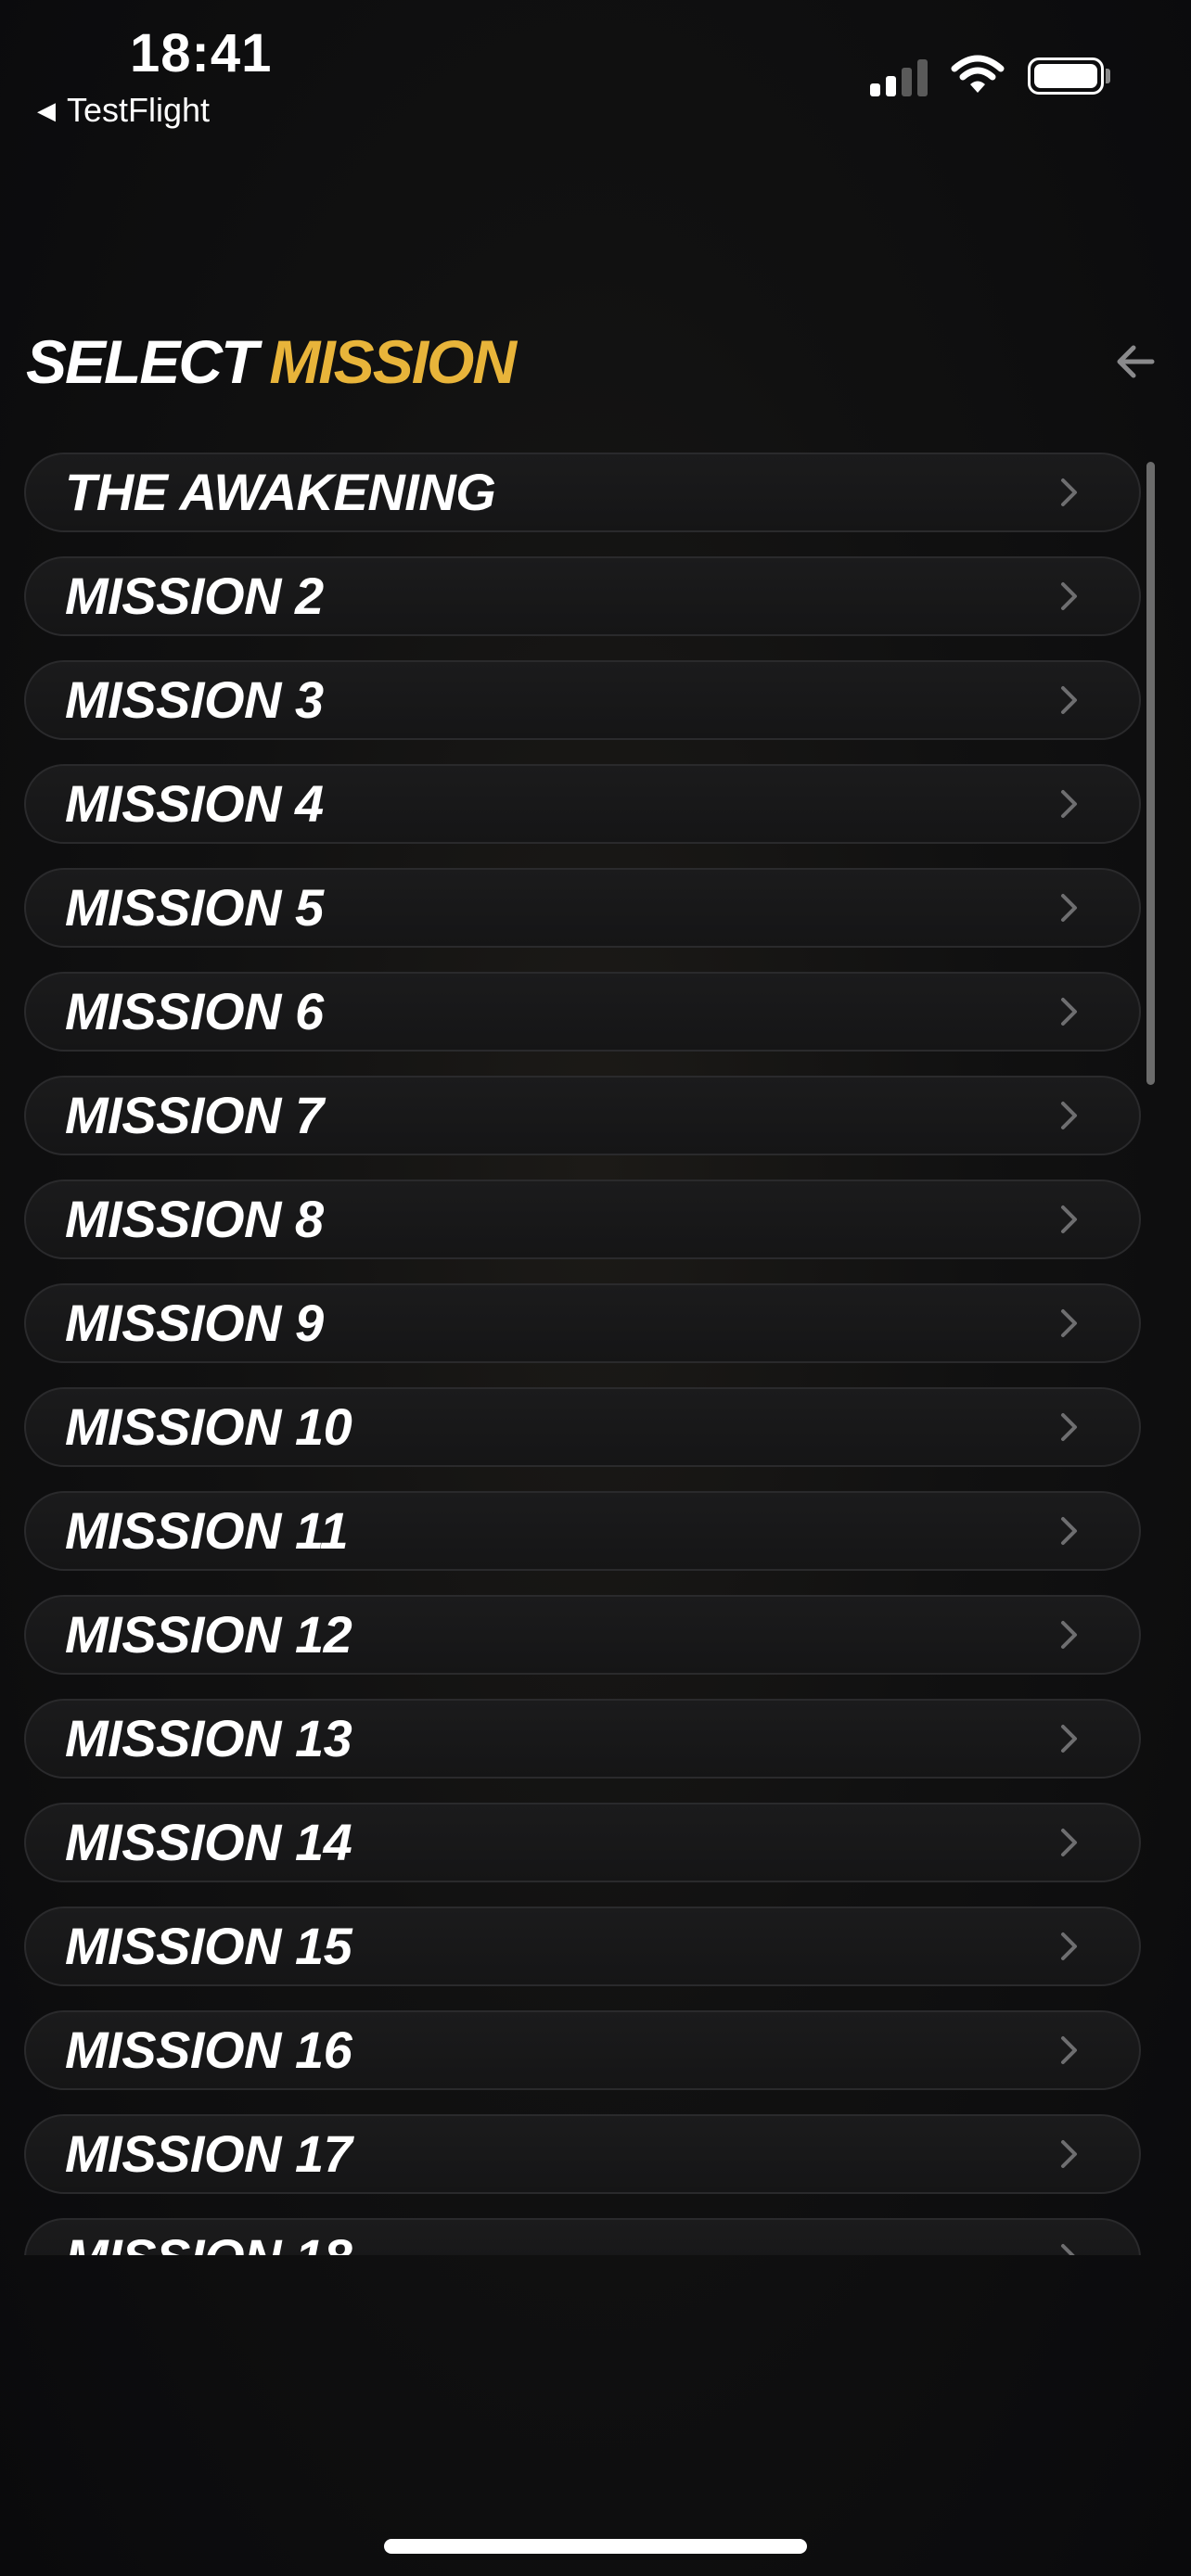  What do you see at coordinates (209, 2237) in the screenshot?
I see `mission-label: MISSION 18` at bounding box center [209, 2237].